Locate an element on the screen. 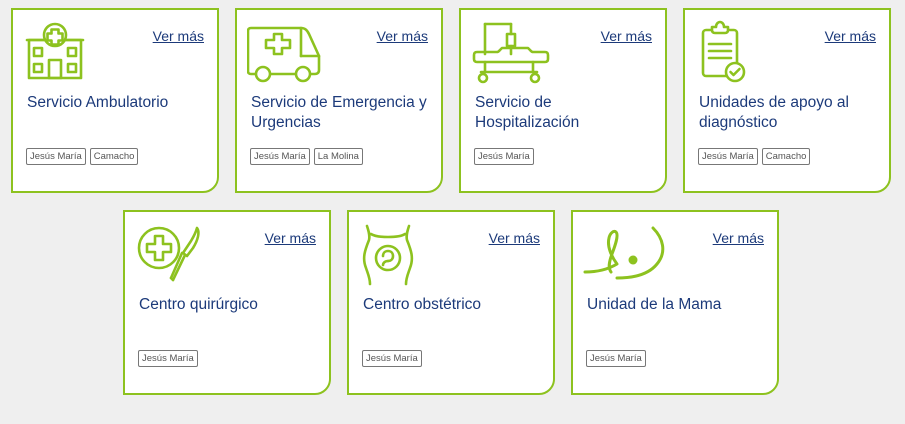 This screenshot has height=424, width=905. breast-ribbon-icon is located at coordinates (624, 254).